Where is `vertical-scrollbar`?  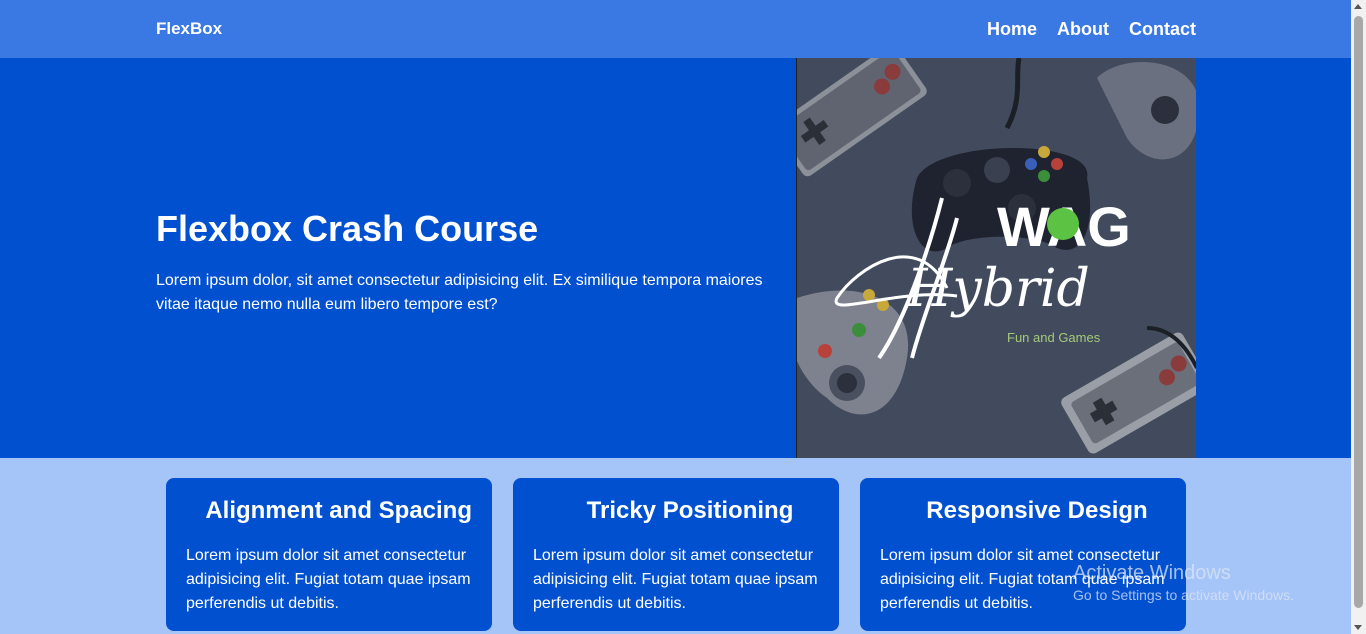 vertical-scrollbar is located at coordinates (1358, 317).